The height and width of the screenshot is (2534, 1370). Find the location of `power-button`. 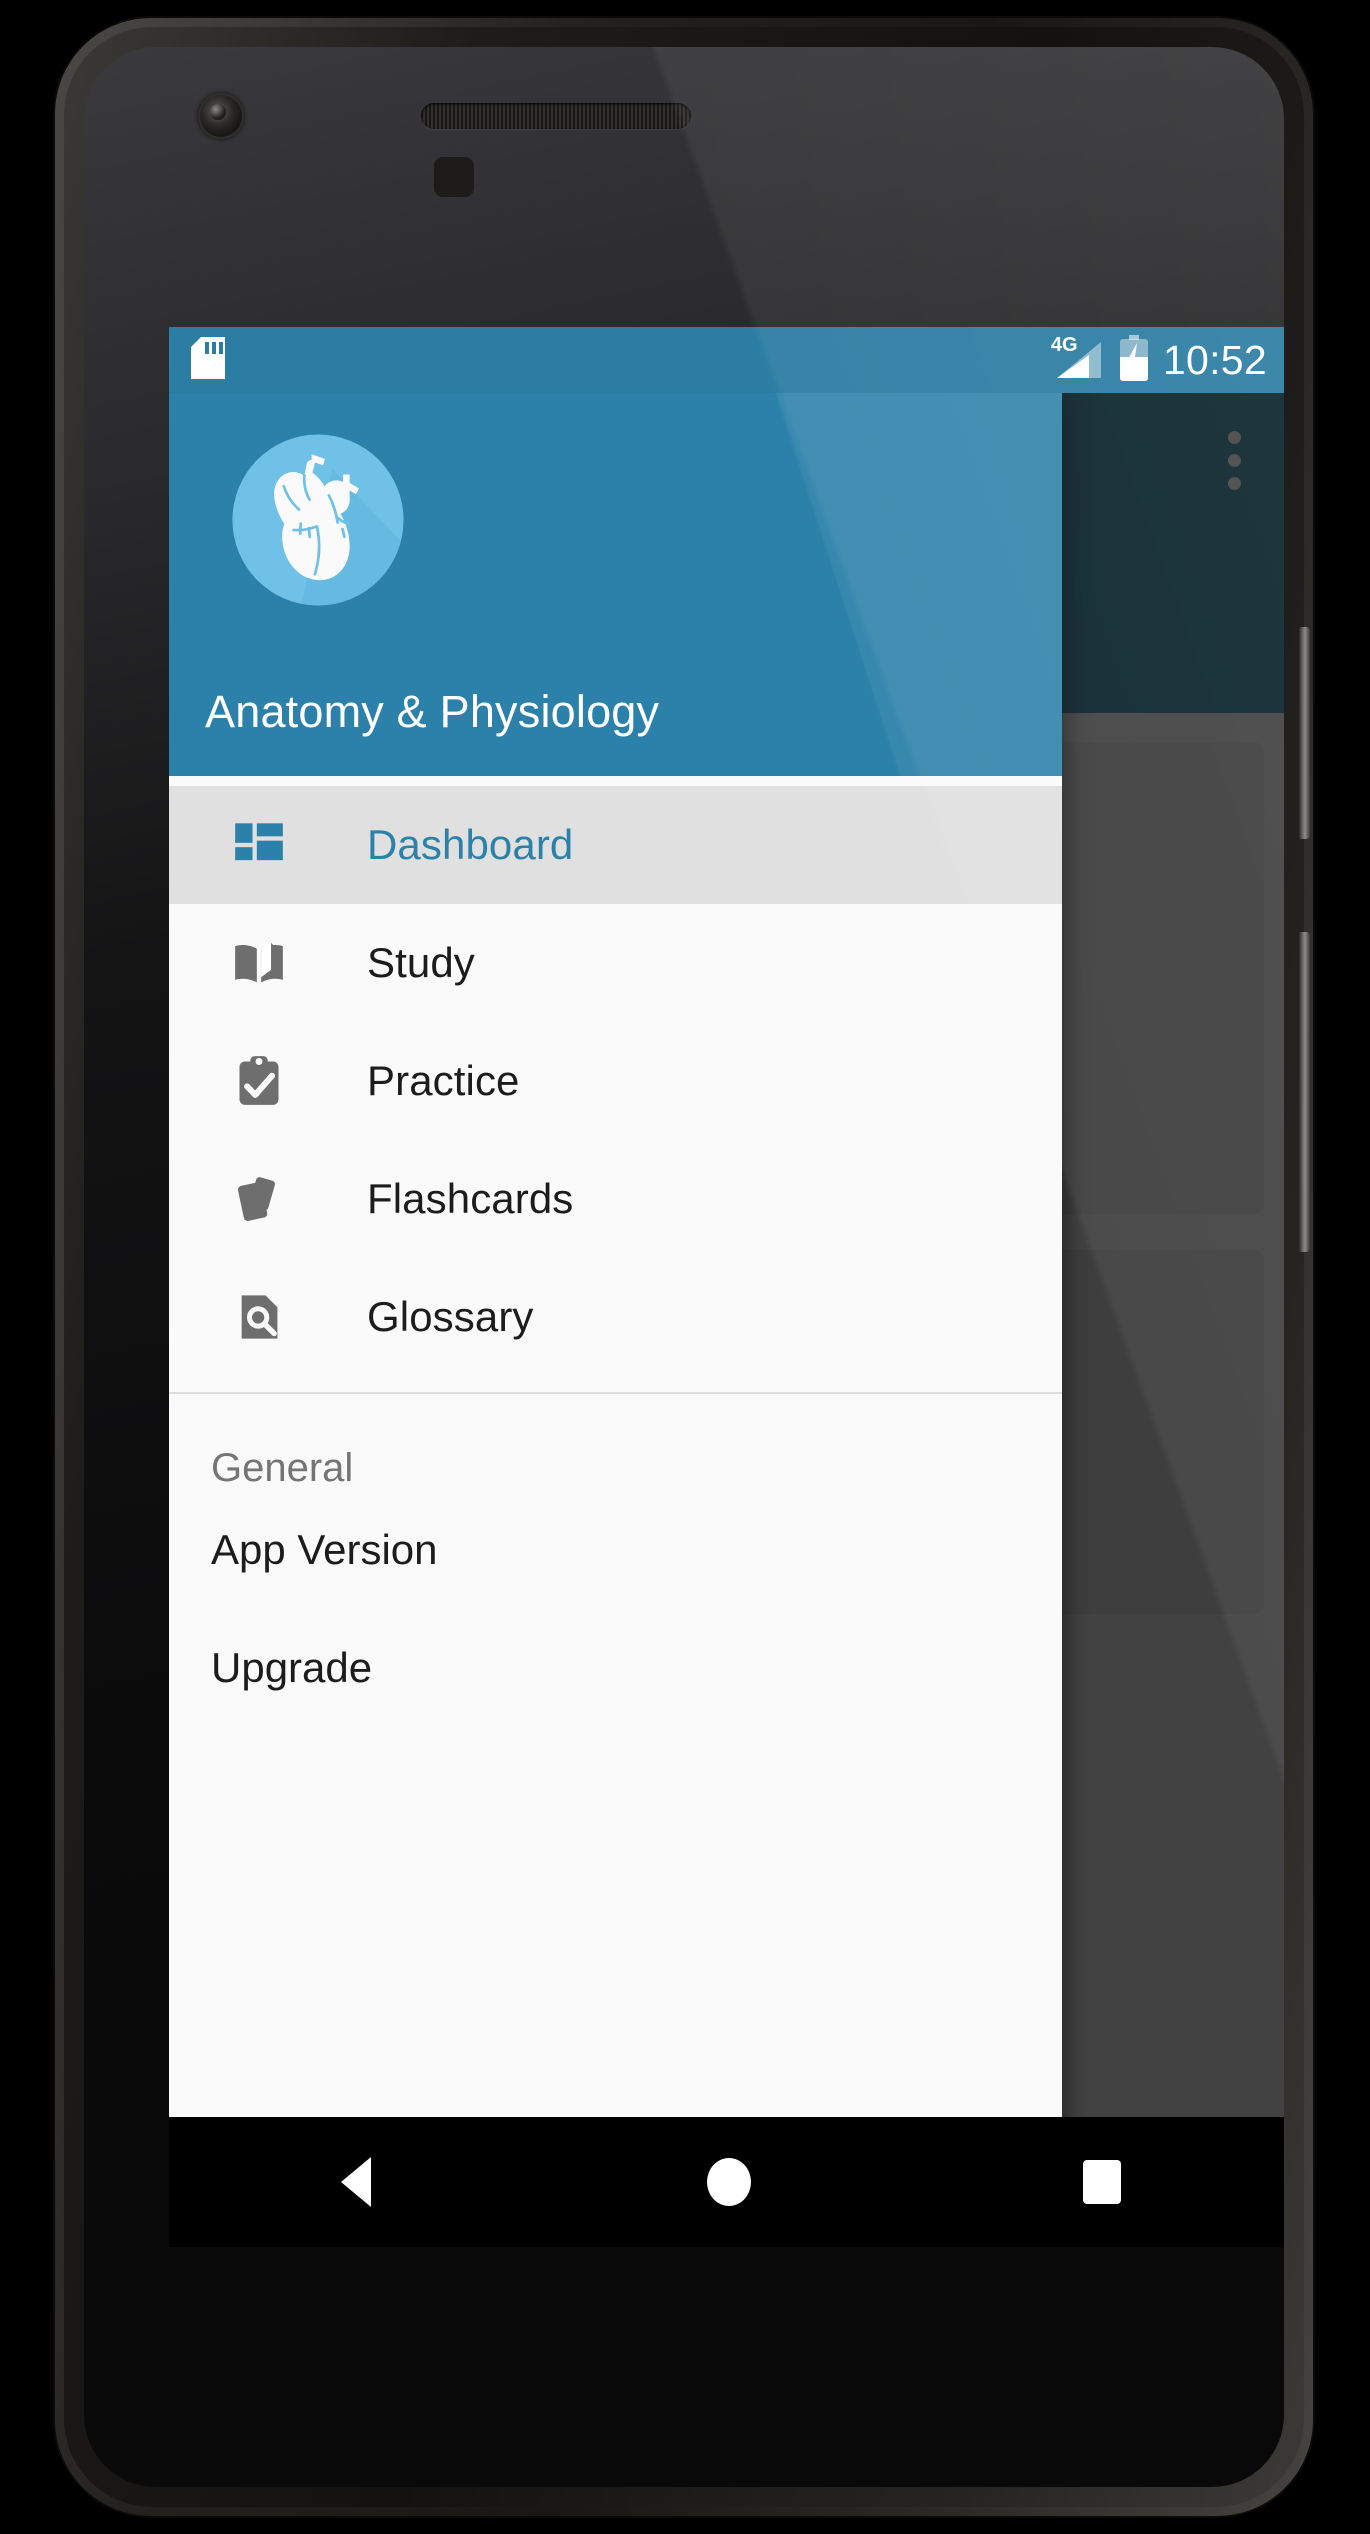

power-button is located at coordinates (1304, 733).